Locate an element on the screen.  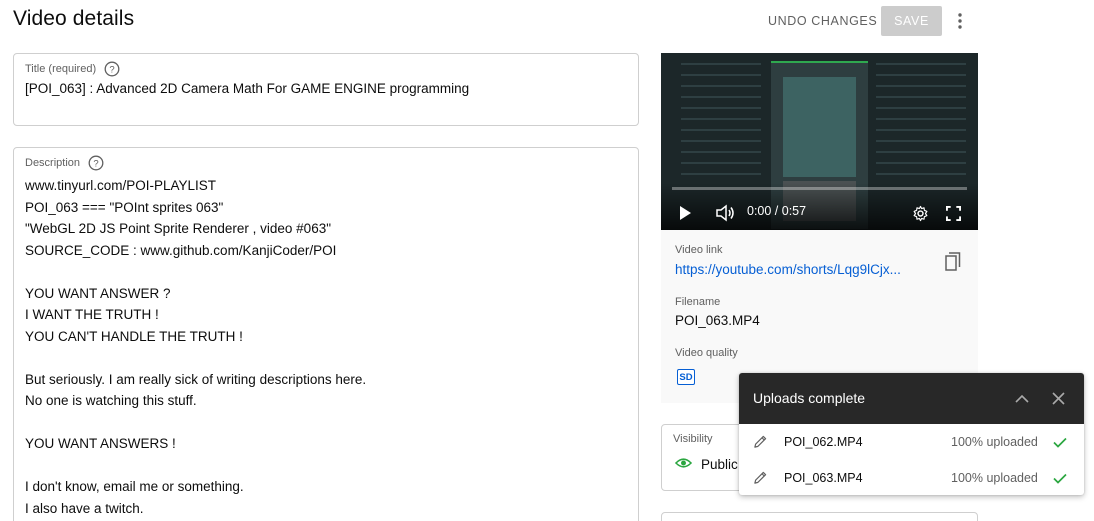
chevron-up-icon is located at coordinates (1022, 398).